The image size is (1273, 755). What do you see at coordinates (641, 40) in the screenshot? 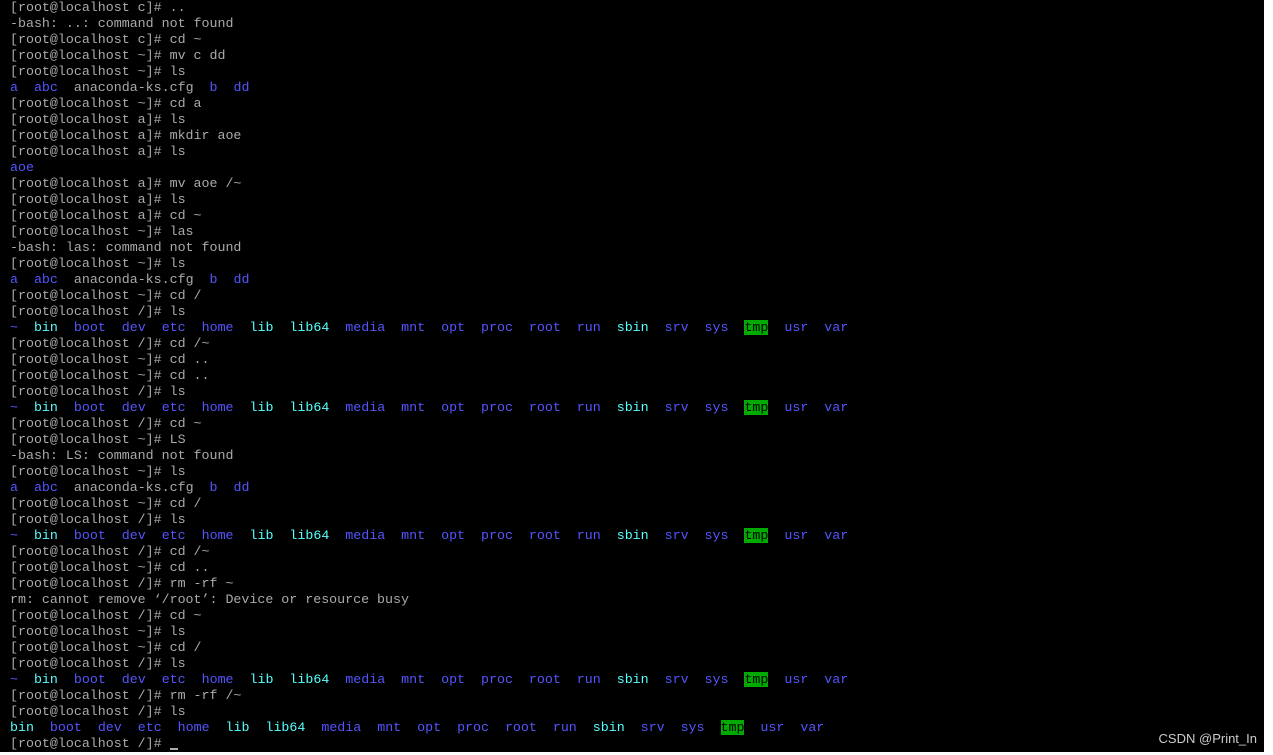
I see `terminal-line: [root@localhost c]# cd ~` at bounding box center [641, 40].